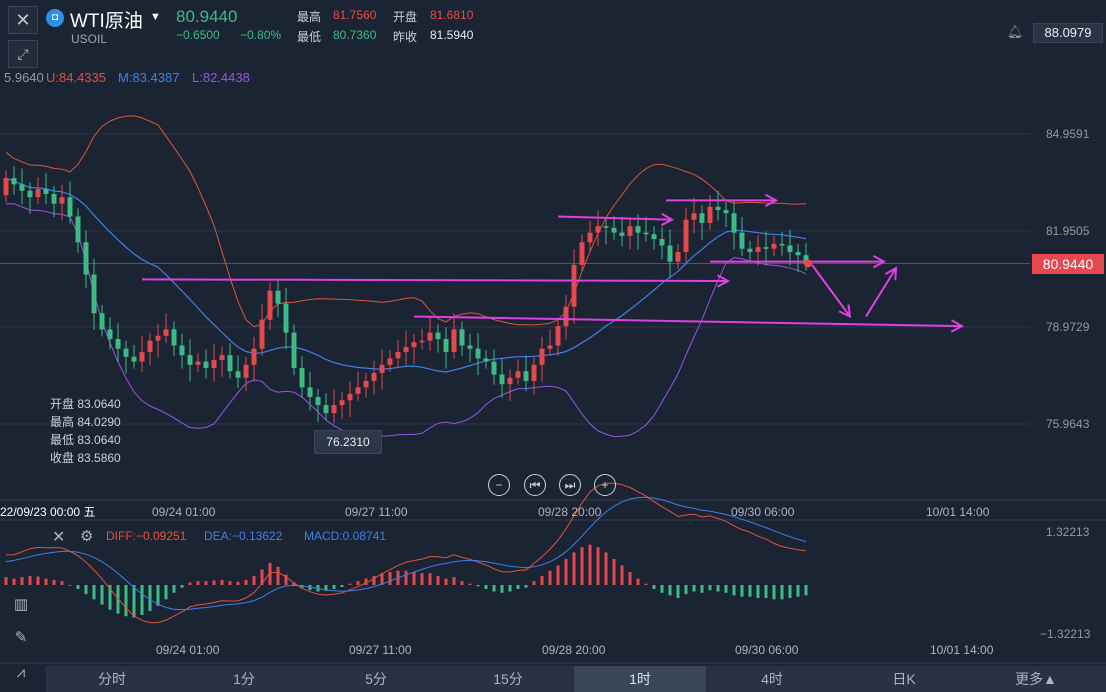 The width and height of the screenshot is (1106, 692). What do you see at coordinates (244, 679) in the screenshot?
I see `tab-1min: 1分` at bounding box center [244, 679].